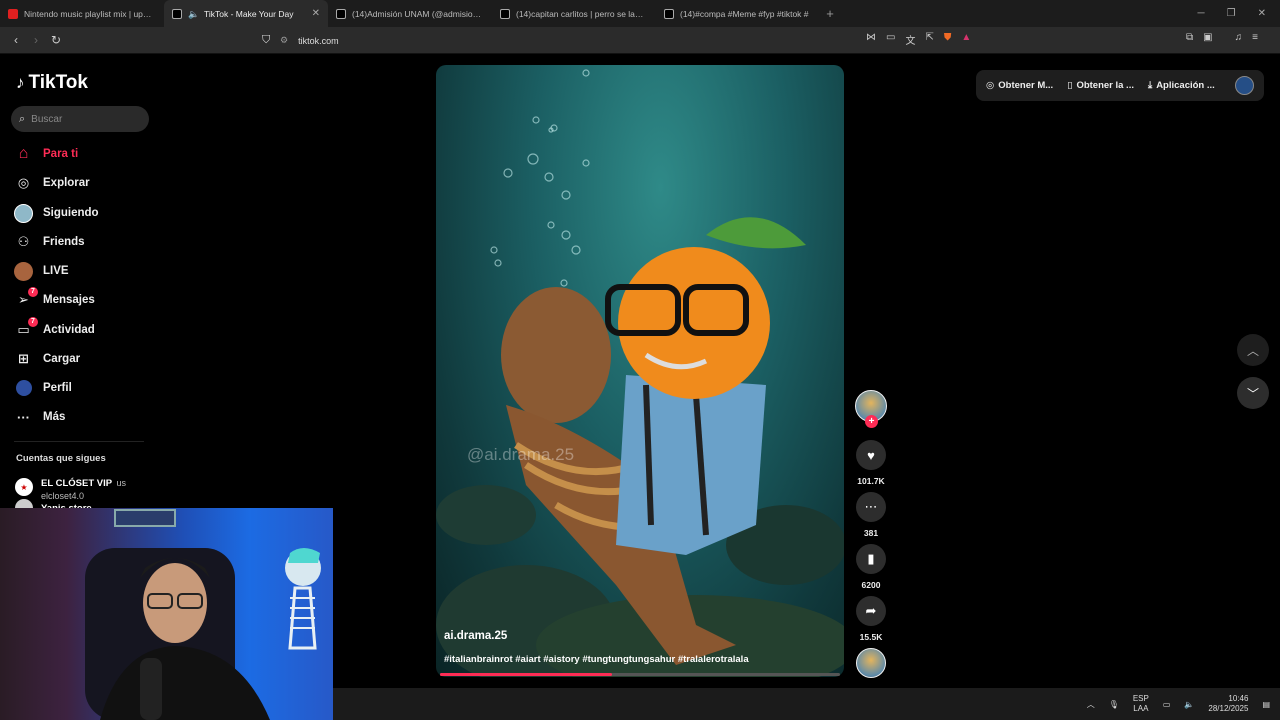  What do you see at coordinates (1239, 37) in the screenshot?
I see `media-icon: ♫` at bounding box center [1239, 37].